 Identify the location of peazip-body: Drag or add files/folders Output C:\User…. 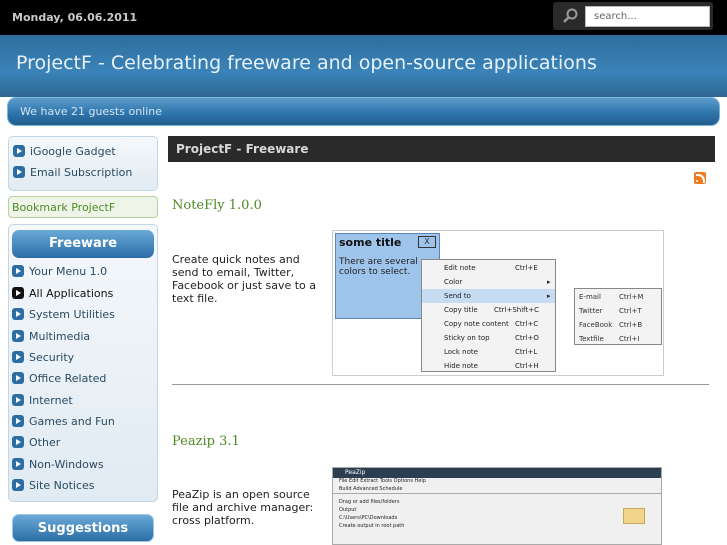
(497, 514).